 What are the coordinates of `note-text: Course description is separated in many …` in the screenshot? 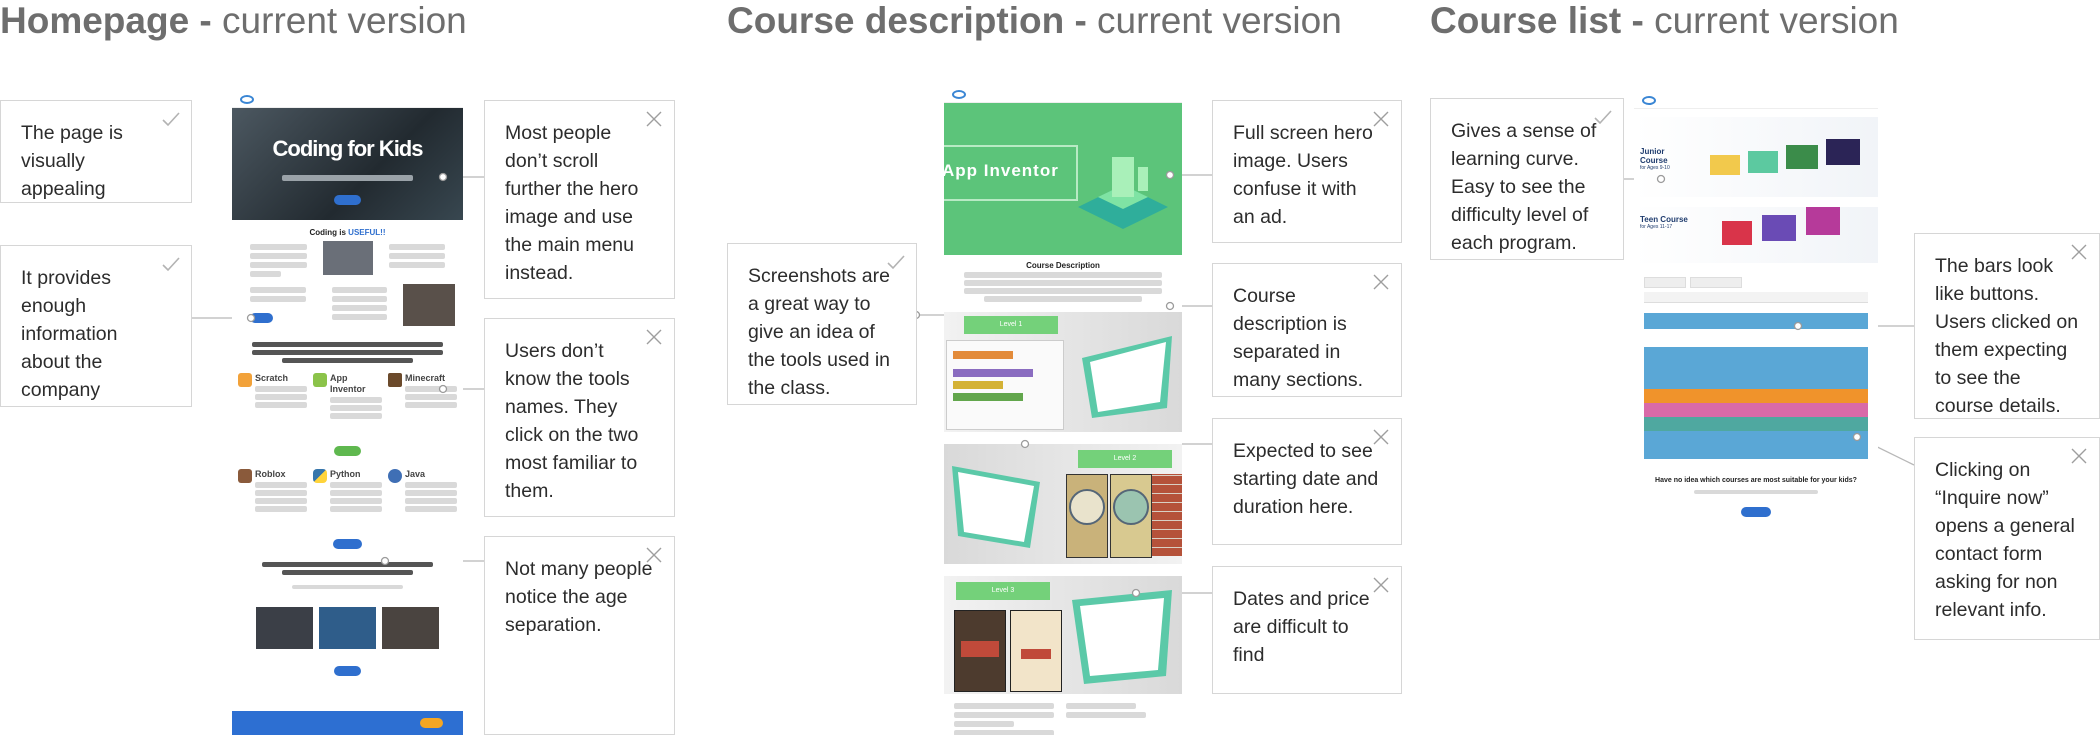 It's located at (1298, 338).